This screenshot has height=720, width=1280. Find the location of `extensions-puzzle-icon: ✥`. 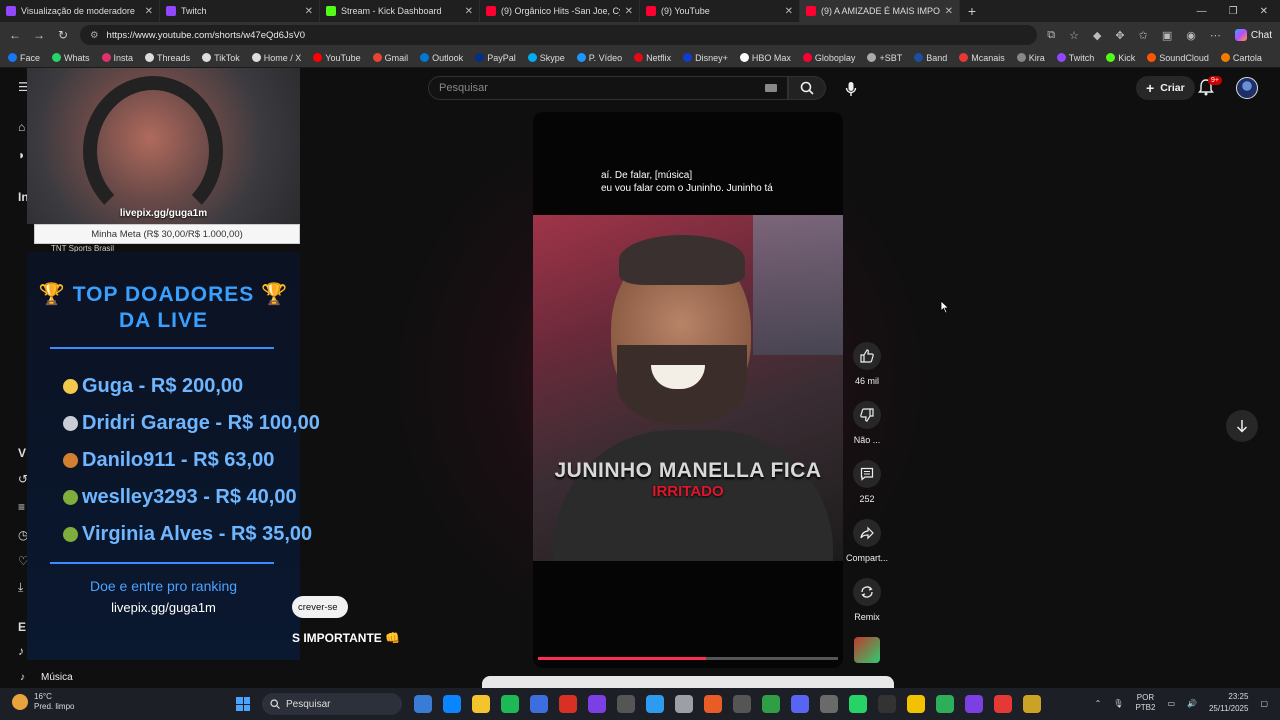

extensions-puzzle-icon: ✥ is located at coordinates (1119, 35).